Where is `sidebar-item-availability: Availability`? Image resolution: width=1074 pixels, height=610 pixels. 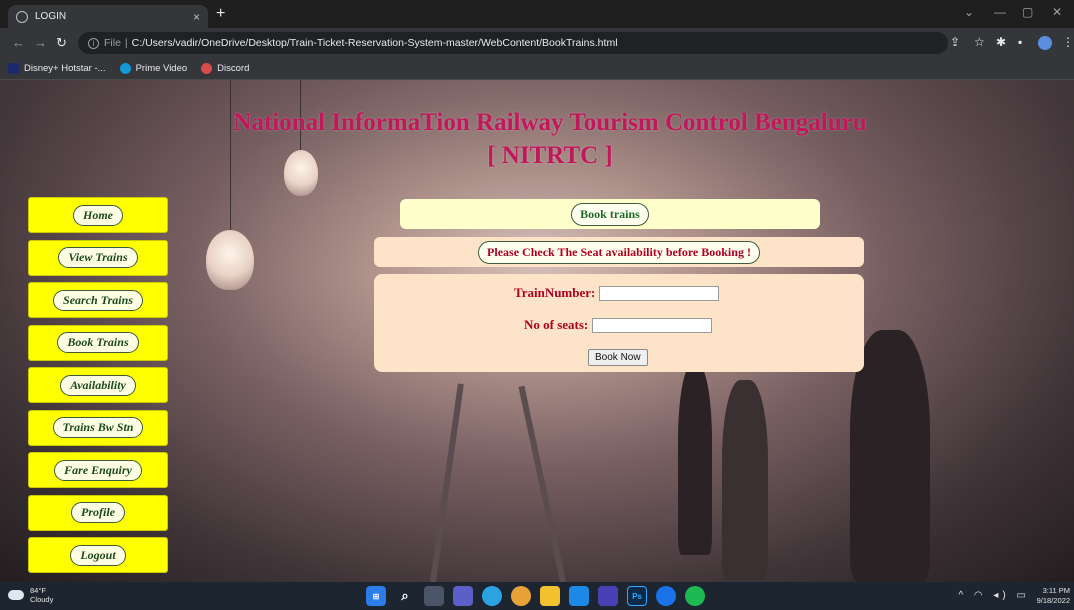
sidebar-item-availability: Availability is located at coordinates (98, 385).